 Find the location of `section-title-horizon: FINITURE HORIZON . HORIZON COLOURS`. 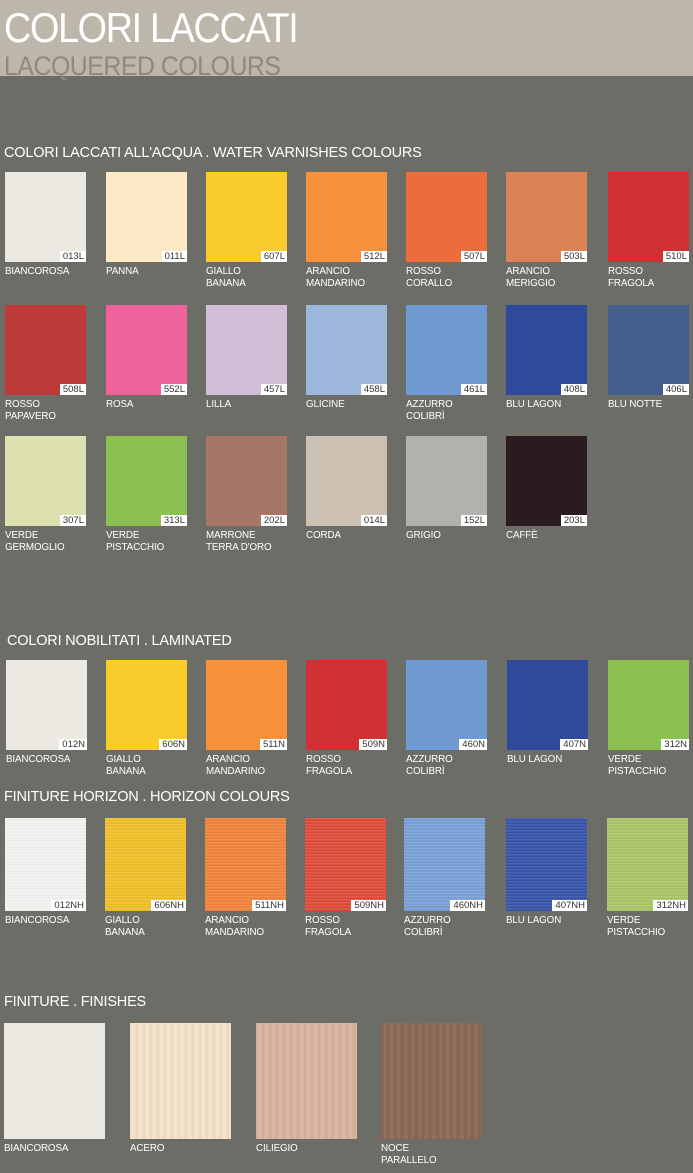

section-title-horizon: FINITURE HORIZON . HORIZON COLOURS is located at coordinates (147, 797).